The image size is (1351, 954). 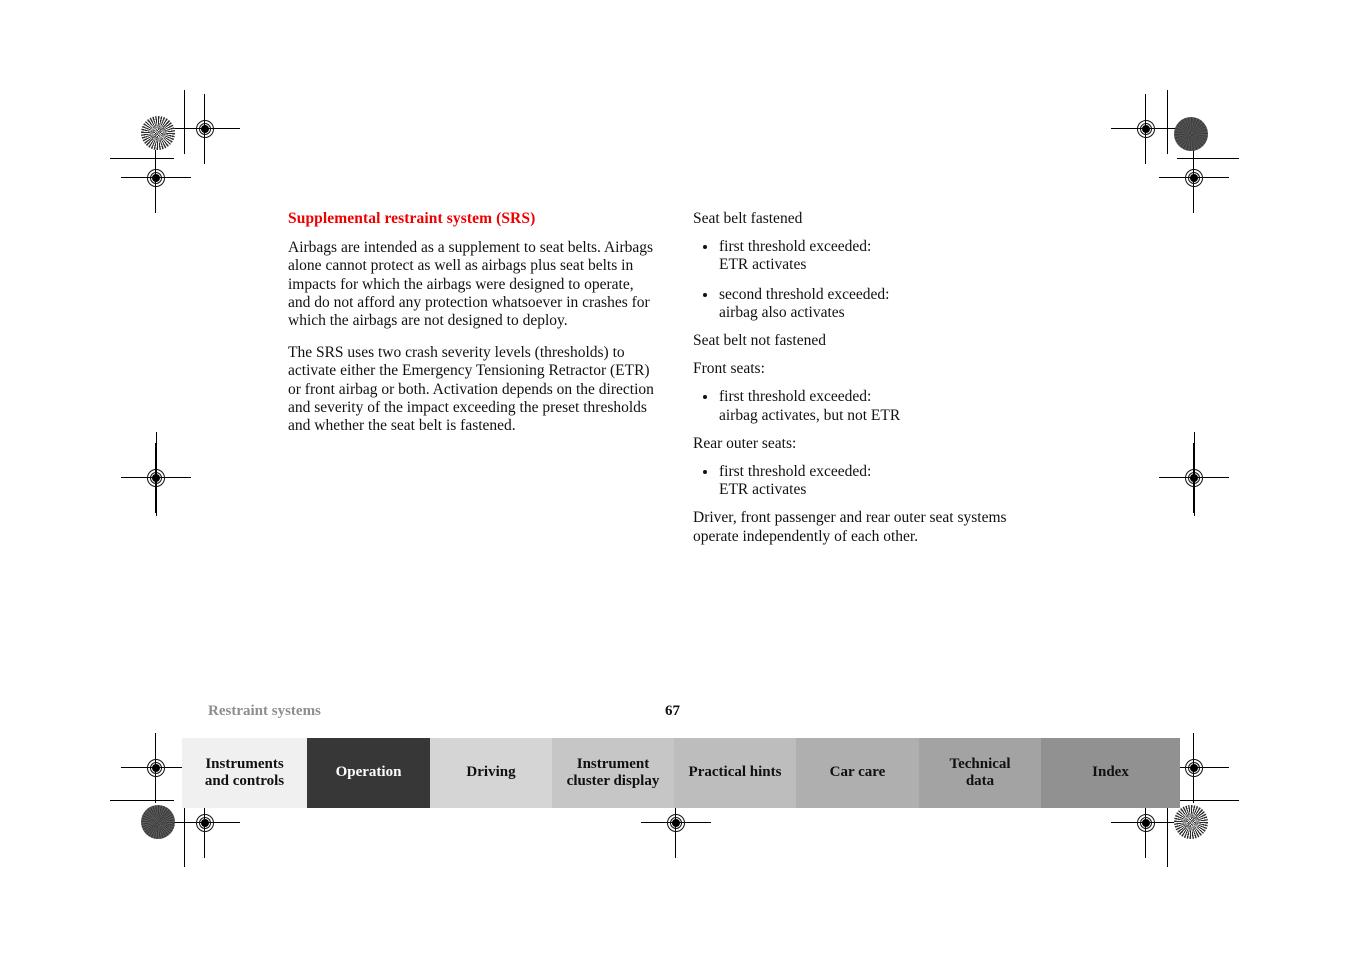 I want to click on bullet-line-1: second threshold exceeded:, so click(x=804, y=294).